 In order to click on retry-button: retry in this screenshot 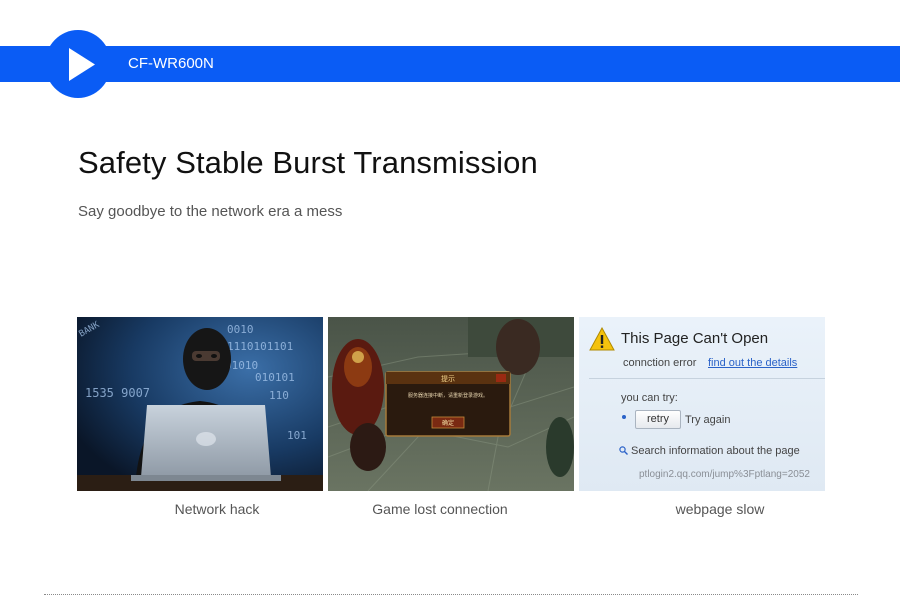, I will do `click(658, 419)`.